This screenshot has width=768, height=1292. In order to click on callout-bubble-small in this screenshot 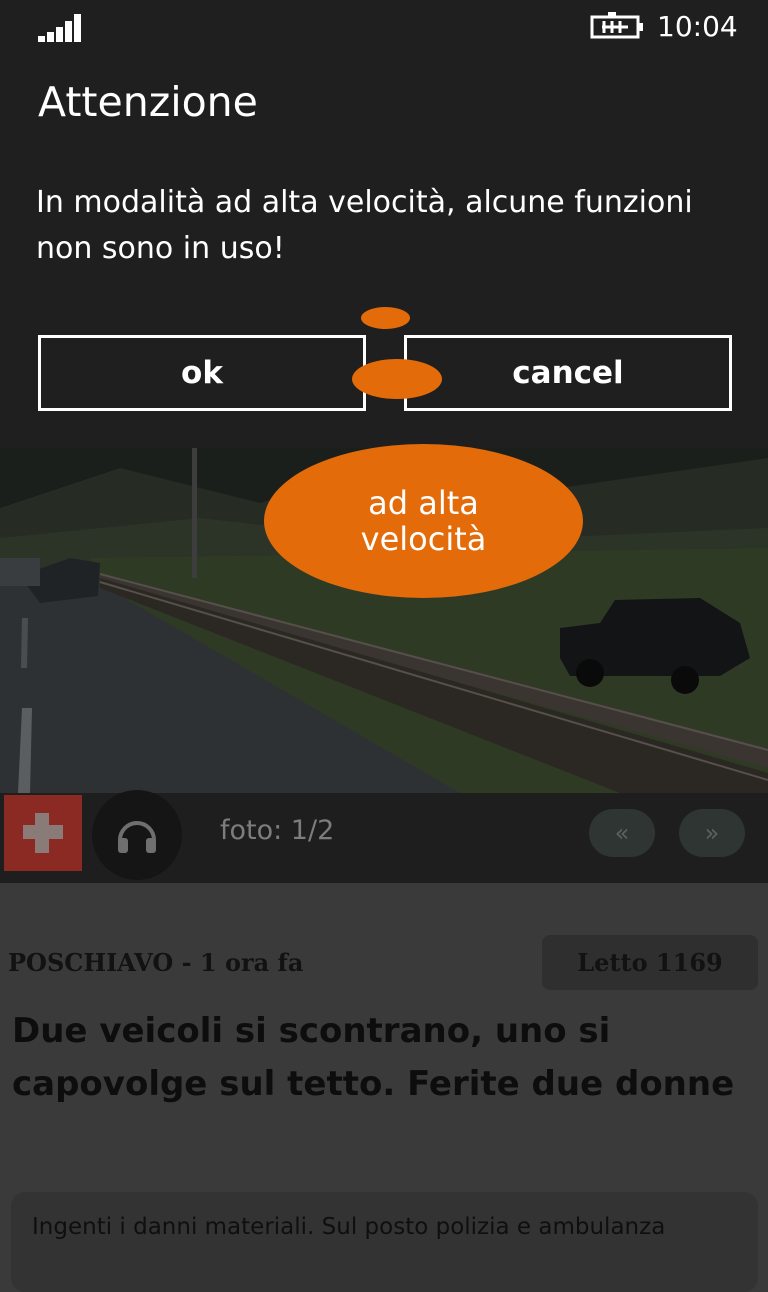, I will do `click(385, 318)`.